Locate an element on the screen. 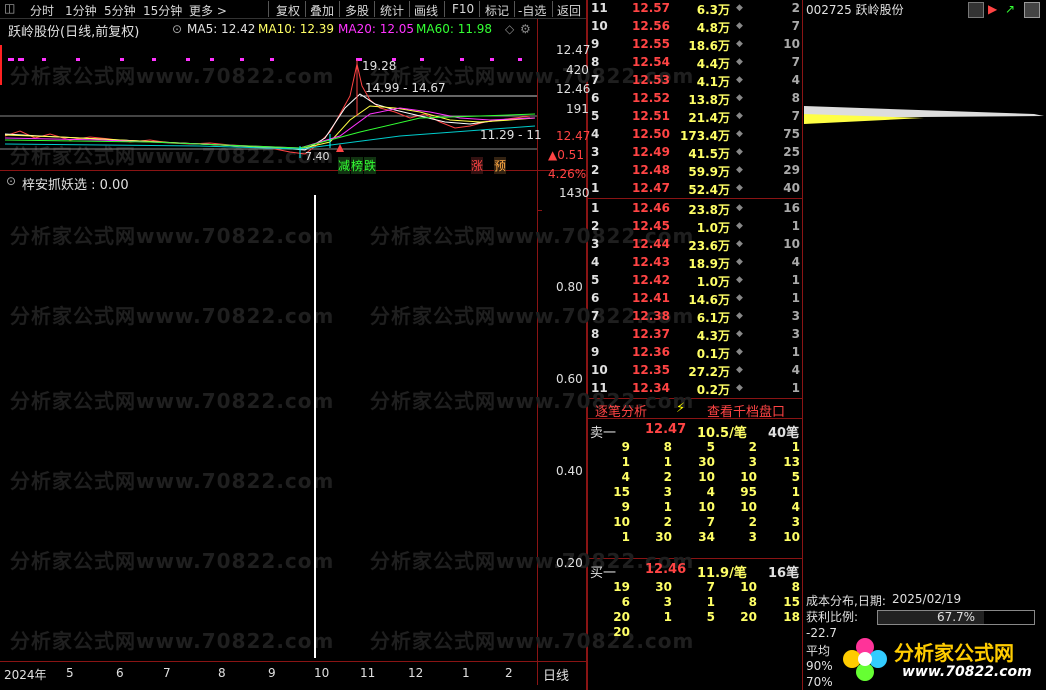 This screenshot has height=690, width=1046. diamond-icon: ◇ is located at coordinates (509, 29).